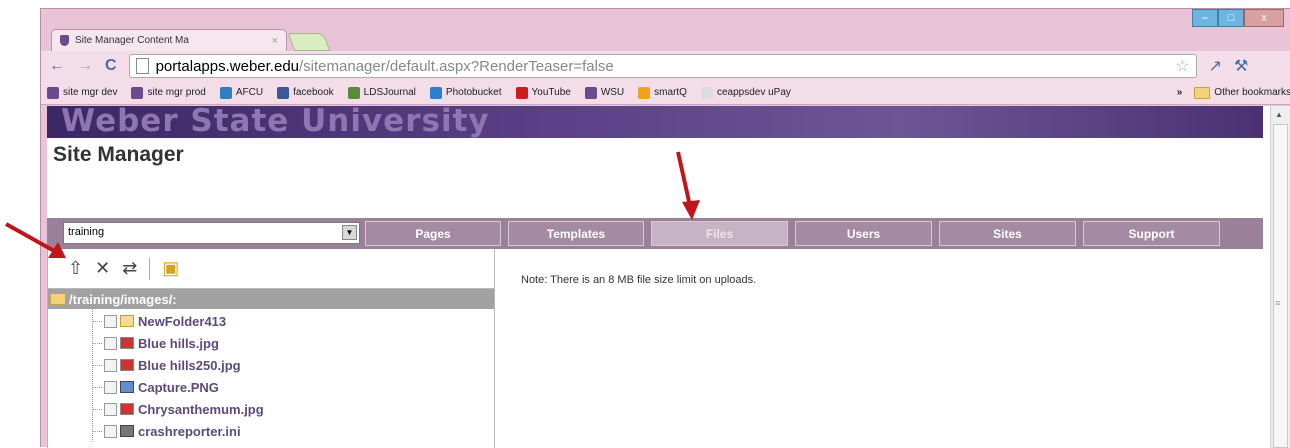 The height and width of the screenshot is (448, 1290). Describe the element at coordinates (271, 365) in the screenshot. I see `file-row: Blue hills250.jpg` at that location.